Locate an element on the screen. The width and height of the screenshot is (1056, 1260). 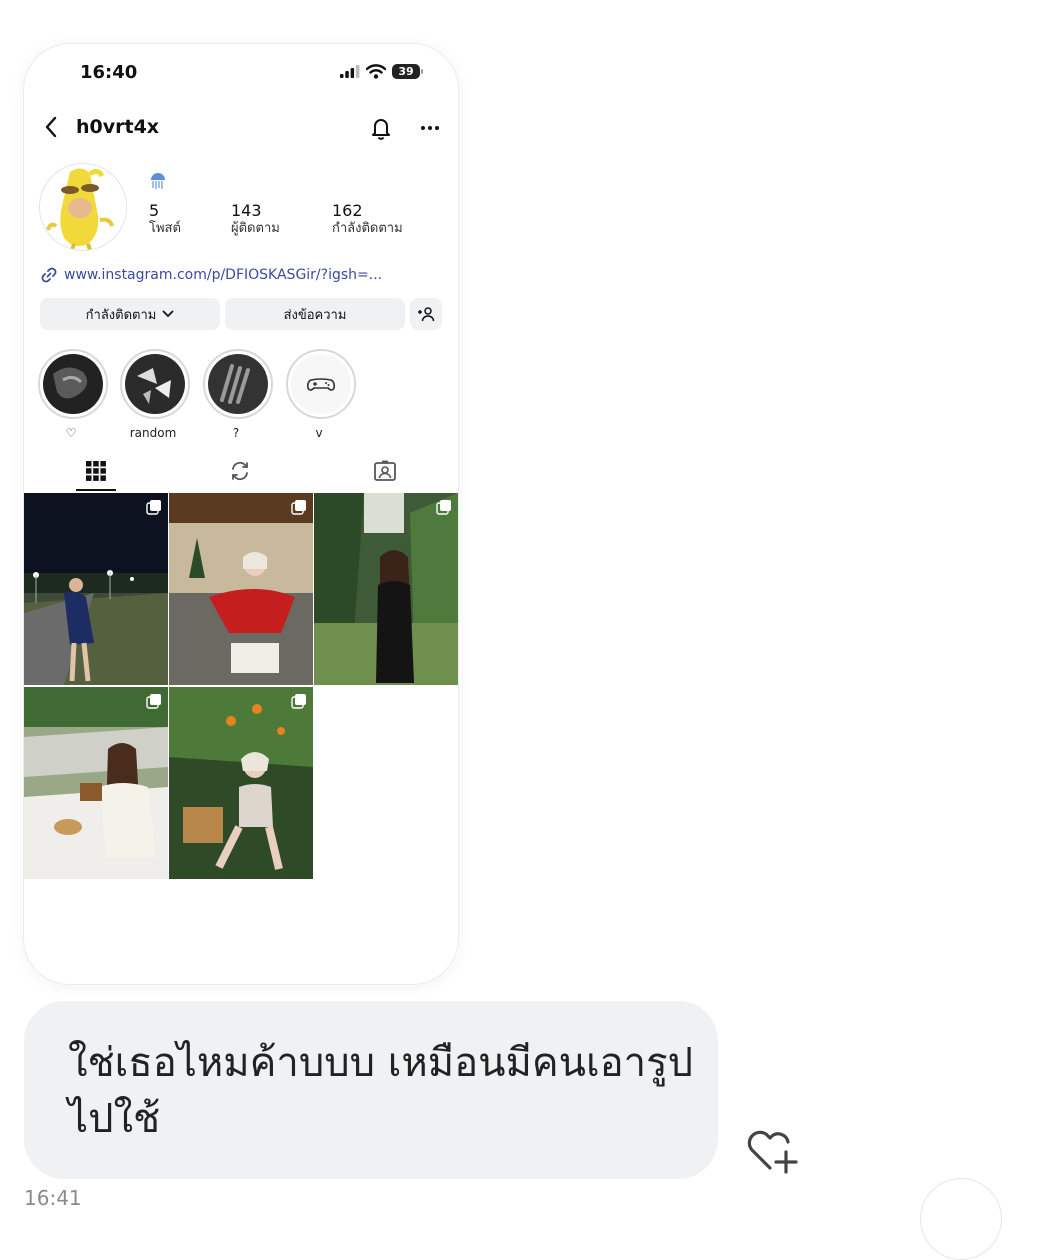
add-reaction-heart-icon is located at coordinates (773, 1148).